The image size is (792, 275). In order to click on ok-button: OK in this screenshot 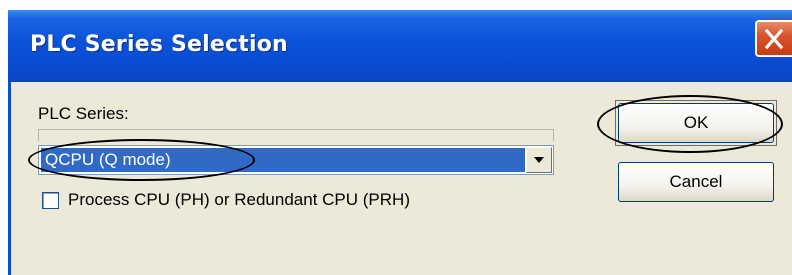, I will do `click(696, 123)`.